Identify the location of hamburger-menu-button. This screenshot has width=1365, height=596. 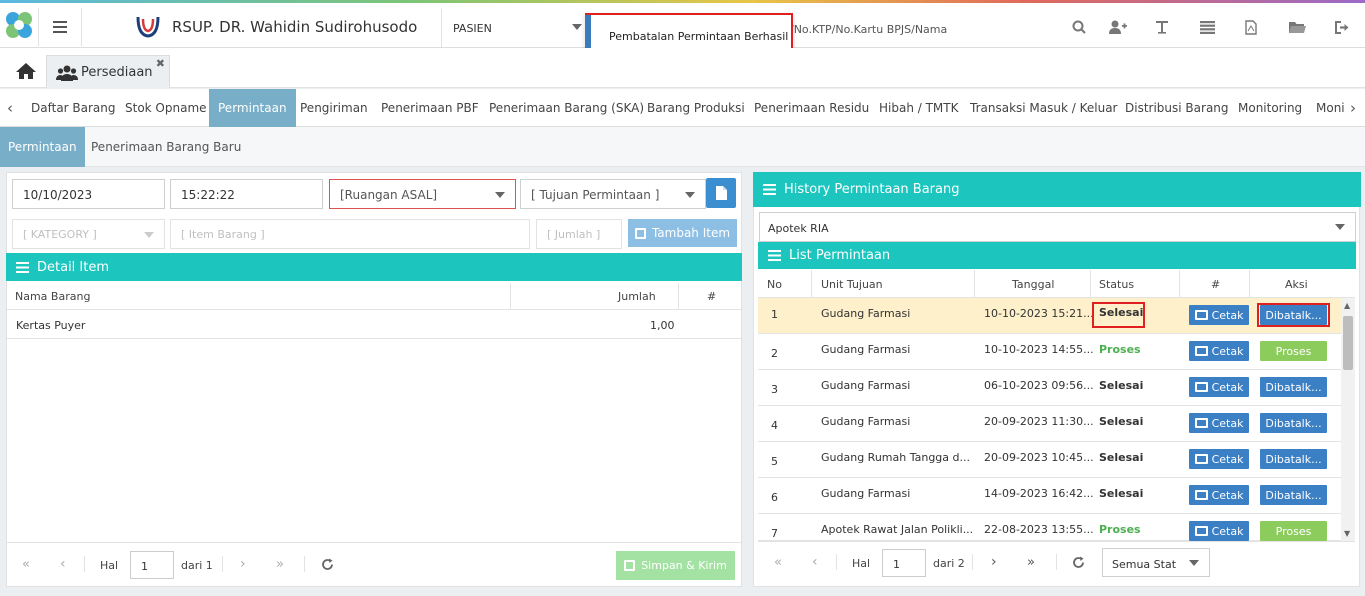
(60, 27).